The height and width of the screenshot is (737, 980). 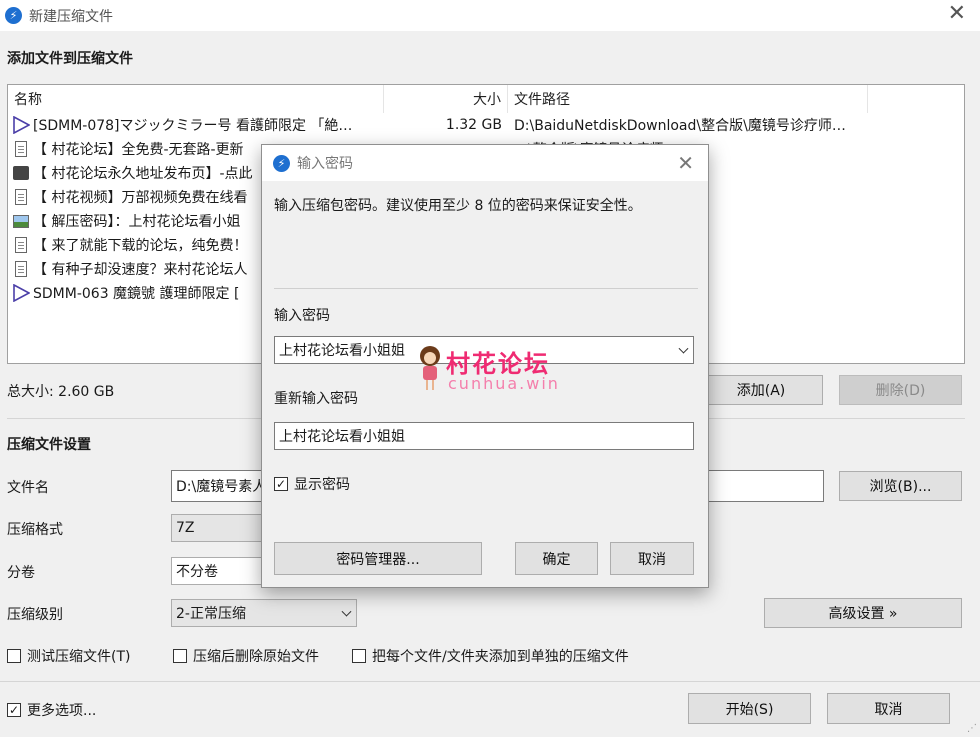 I want to click on file-size: 1.32 GB, so click(x=473, y=125).